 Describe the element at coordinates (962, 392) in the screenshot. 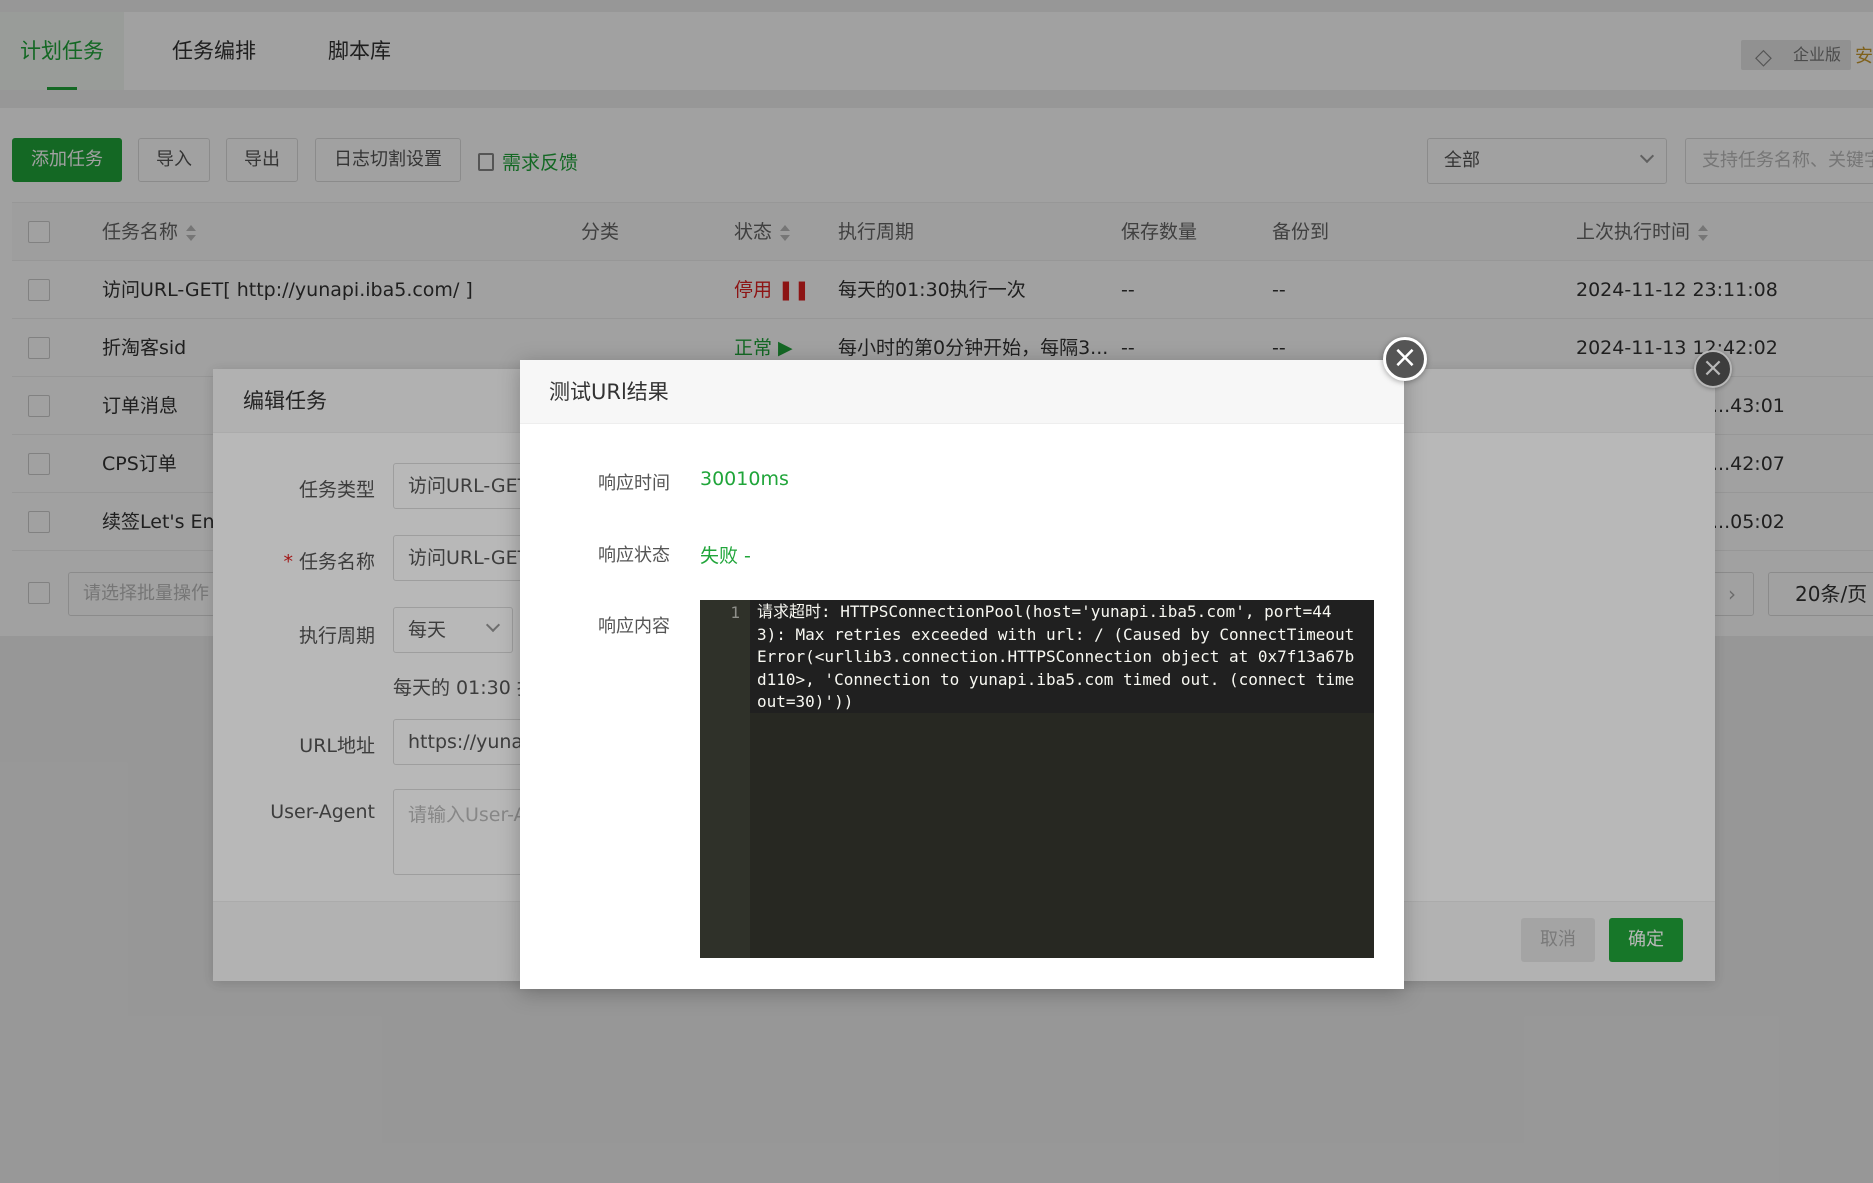

I see `result-dialog-title: 测试URl结果` at that location.